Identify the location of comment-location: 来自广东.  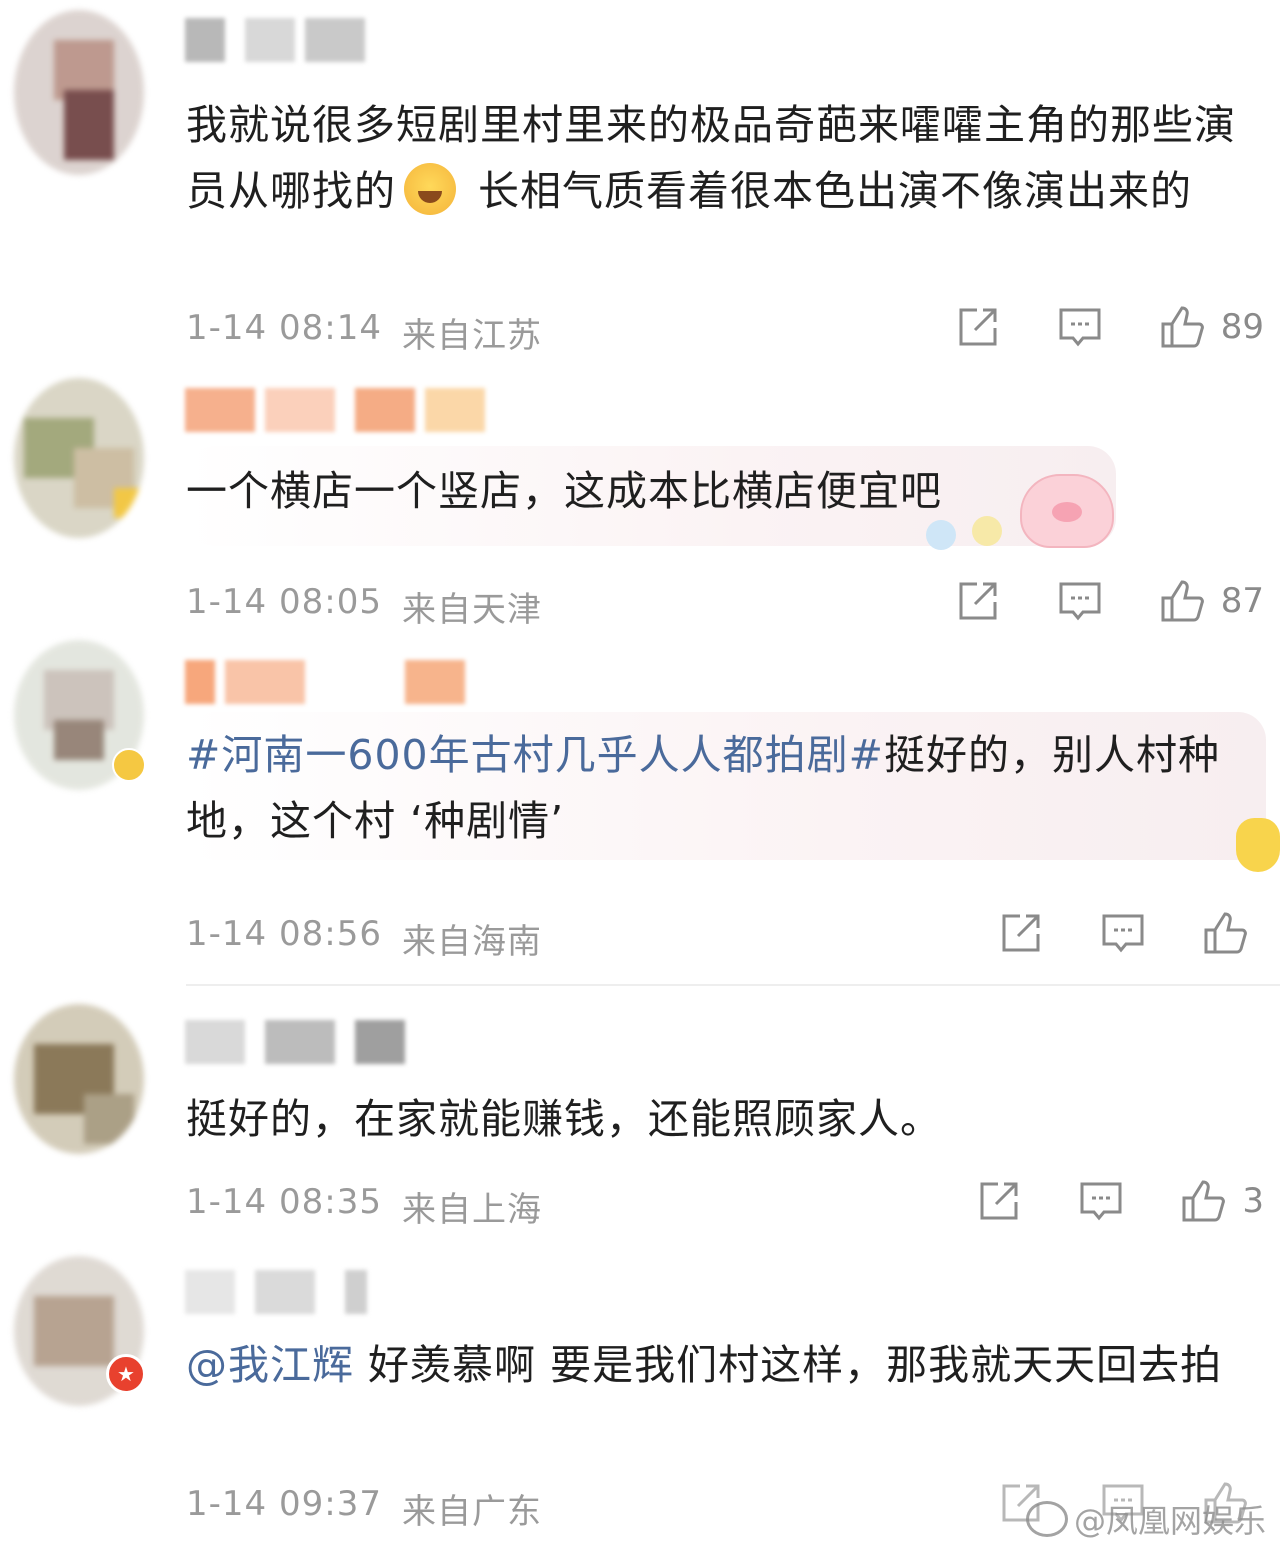
(471, 1512).